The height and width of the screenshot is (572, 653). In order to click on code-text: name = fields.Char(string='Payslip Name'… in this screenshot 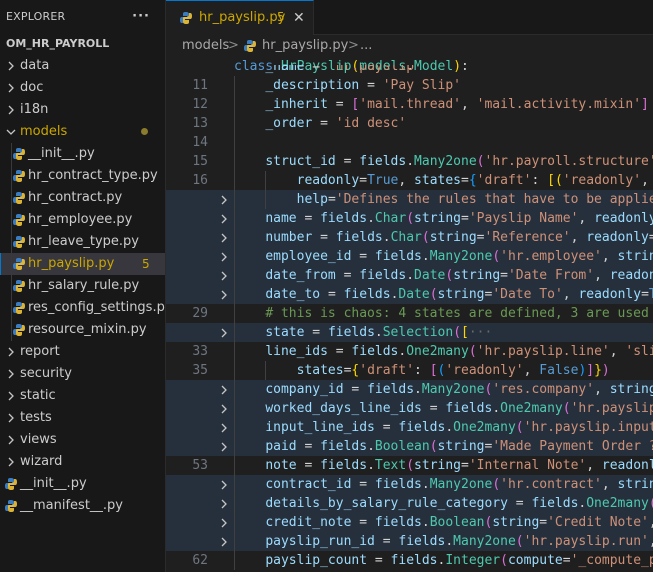, I will do `click(459, 218)`.